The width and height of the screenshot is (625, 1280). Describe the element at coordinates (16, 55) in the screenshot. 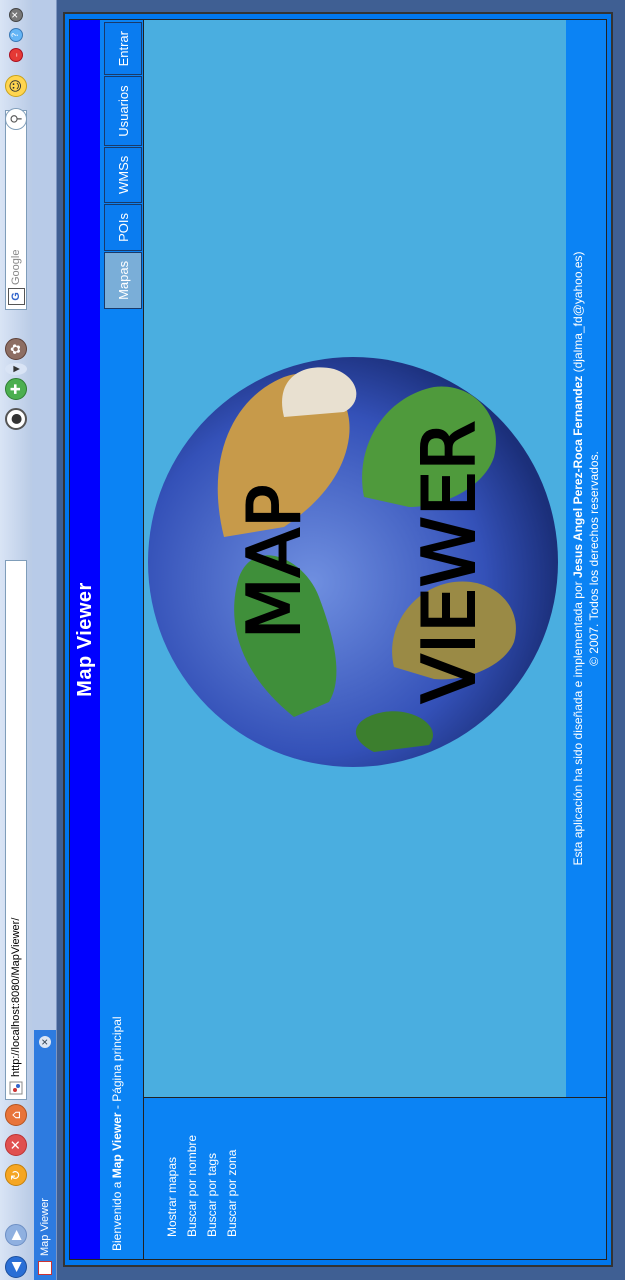

I see `block-icon: –` at that location.